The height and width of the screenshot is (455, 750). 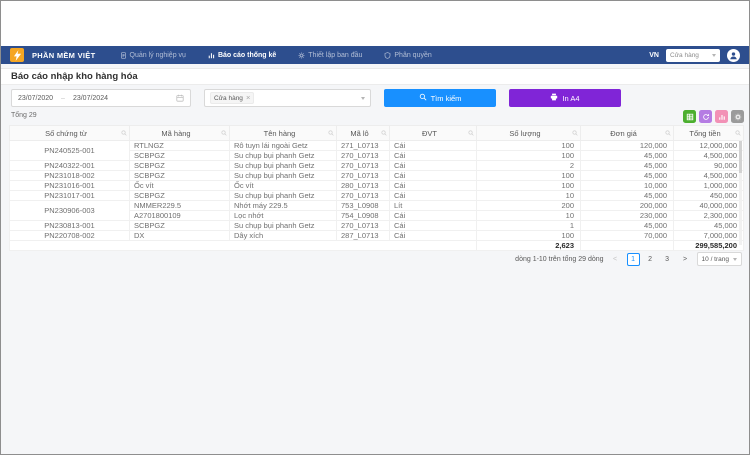 I want to click on chevron-down-icon, so click(x=735, y=259).